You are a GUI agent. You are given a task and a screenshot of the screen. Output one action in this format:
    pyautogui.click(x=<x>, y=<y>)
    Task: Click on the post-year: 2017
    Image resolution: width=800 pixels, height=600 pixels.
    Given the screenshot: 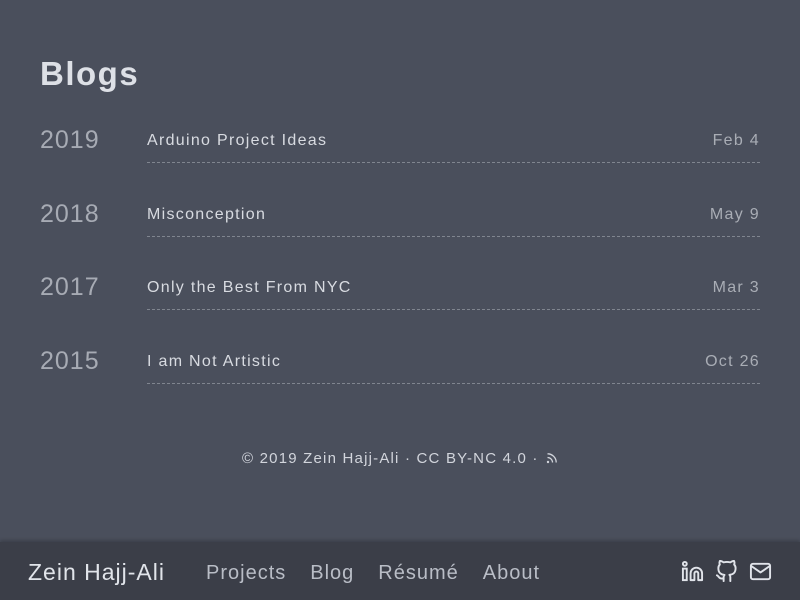 What is the action you would take?
    pyautogui.click(x=70, y=287)
    